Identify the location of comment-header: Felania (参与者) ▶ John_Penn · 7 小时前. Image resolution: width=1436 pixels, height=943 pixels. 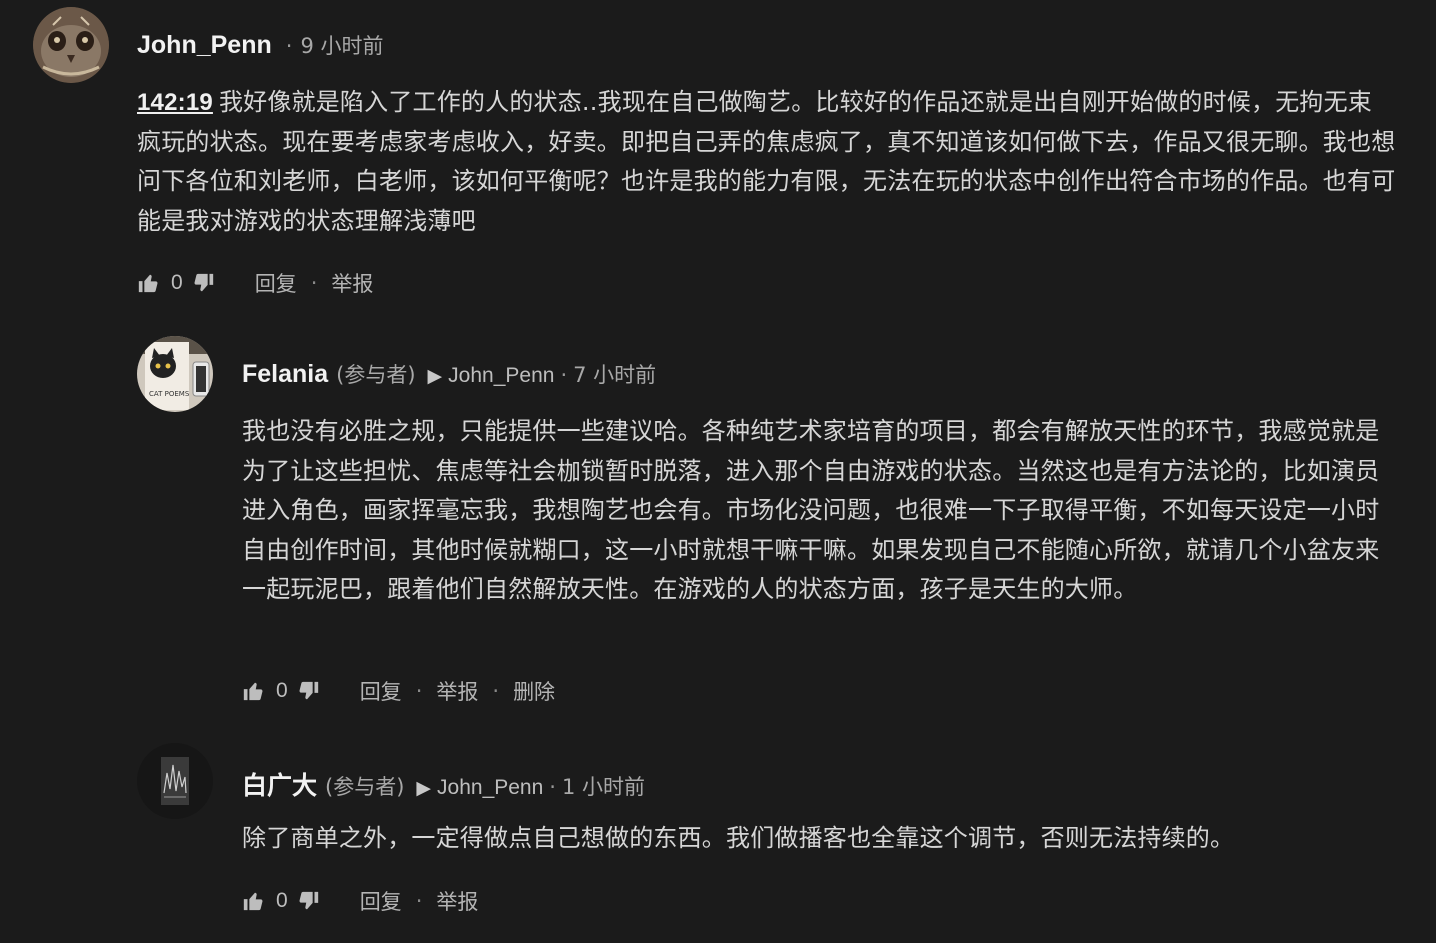
(449, 374).